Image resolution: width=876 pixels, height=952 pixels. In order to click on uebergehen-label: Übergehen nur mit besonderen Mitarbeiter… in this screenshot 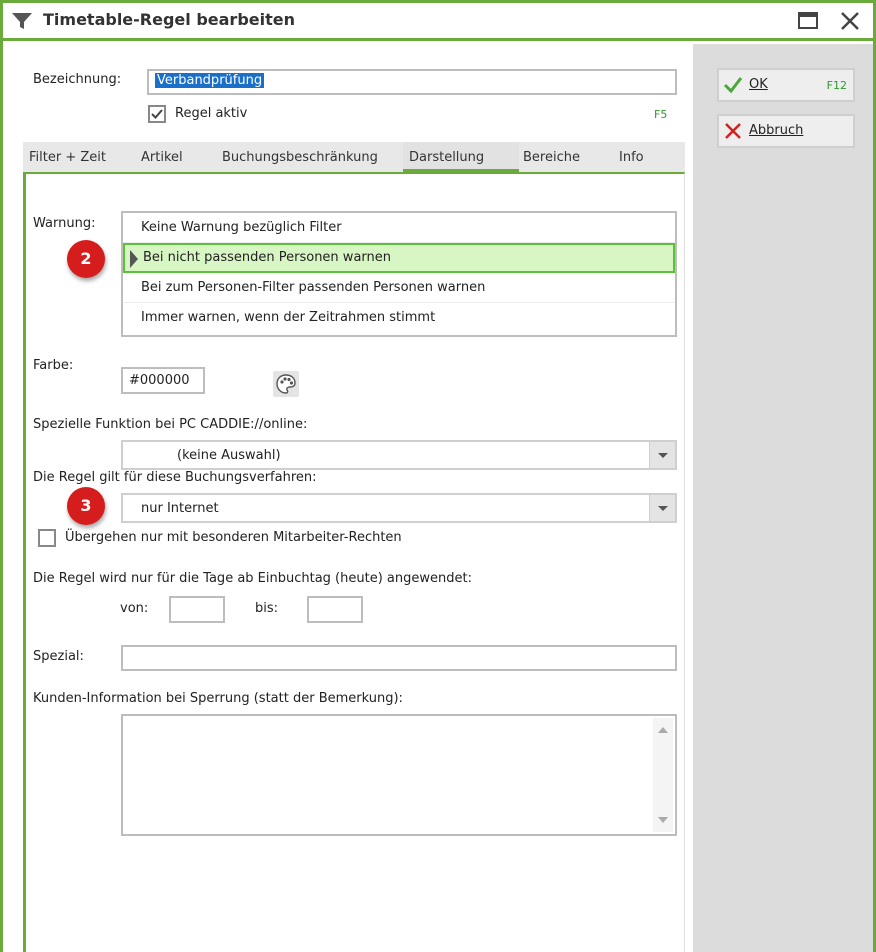, I will do `click(233, 537)`.